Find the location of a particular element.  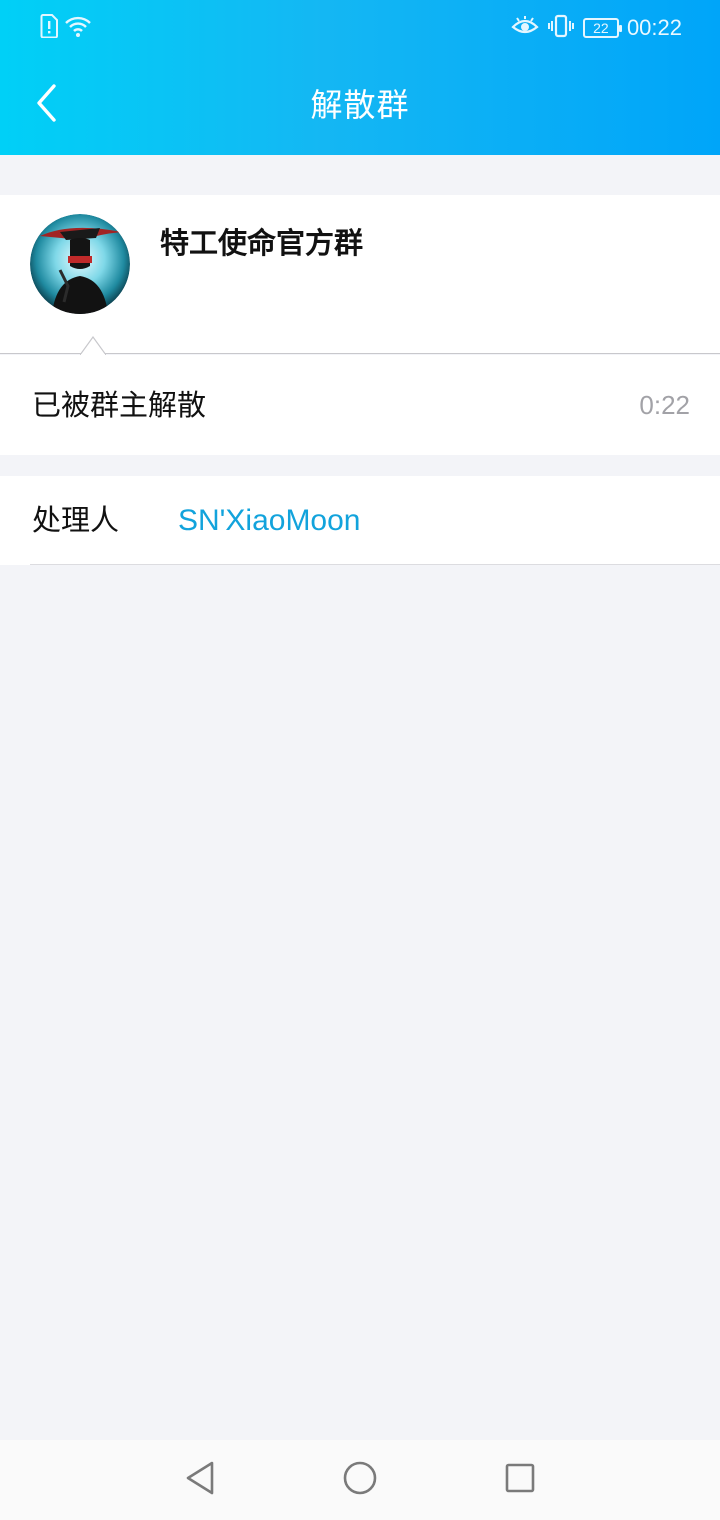

handler-name-link: SN'XiaoMoon is located at coordinates (269, 521).